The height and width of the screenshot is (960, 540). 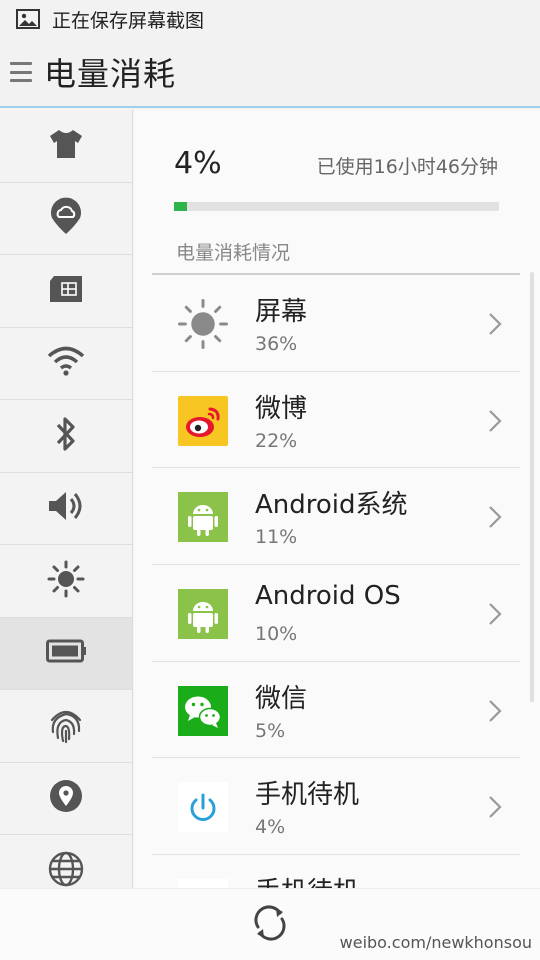 I want to click on cloud-icon, so click(x=66, y=218).